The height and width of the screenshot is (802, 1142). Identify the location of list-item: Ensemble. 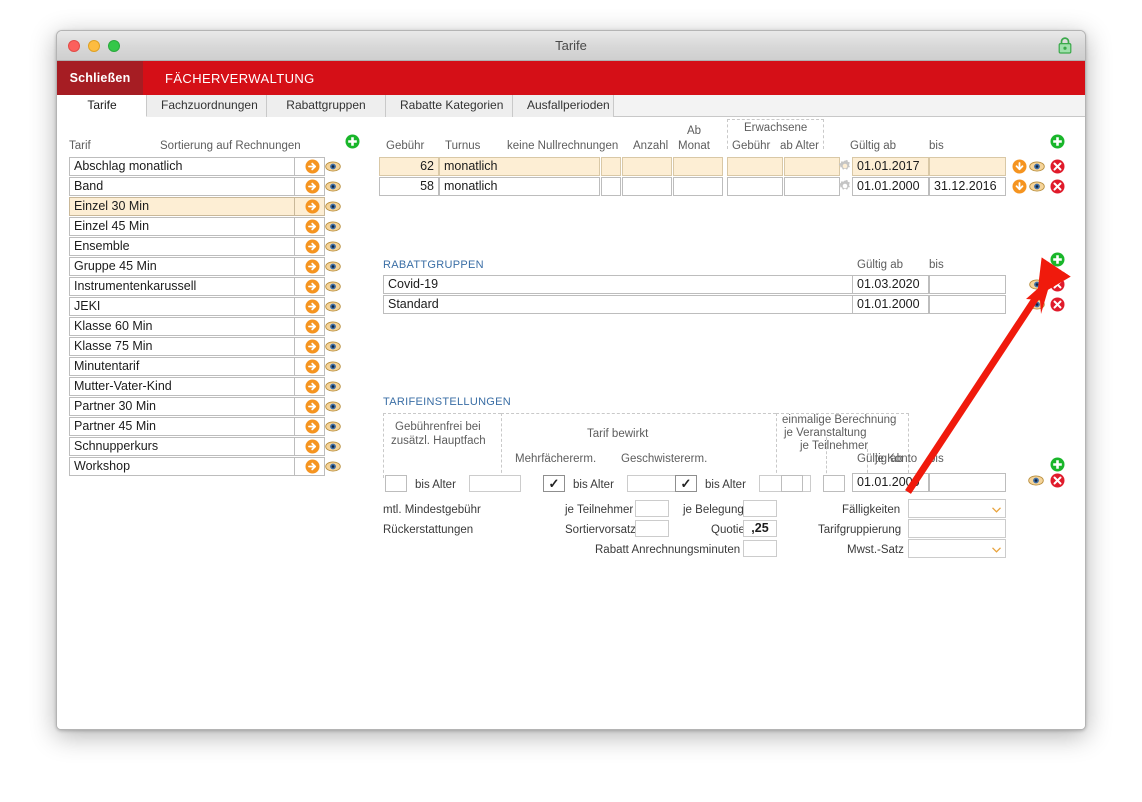
(182, 246).